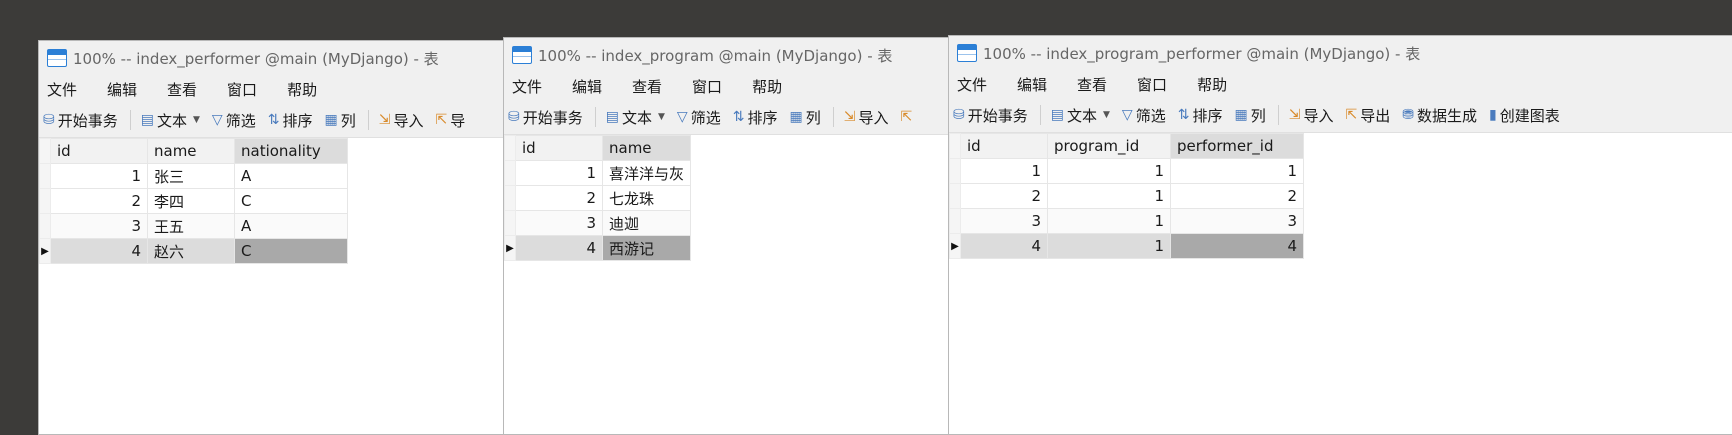 This screenshot has height=435, width=1732. What do you see at coordinates (646, 173) in the screenshot?
I see `cell-name: 喜洋洋与灰` at bounding box center [646, 173].